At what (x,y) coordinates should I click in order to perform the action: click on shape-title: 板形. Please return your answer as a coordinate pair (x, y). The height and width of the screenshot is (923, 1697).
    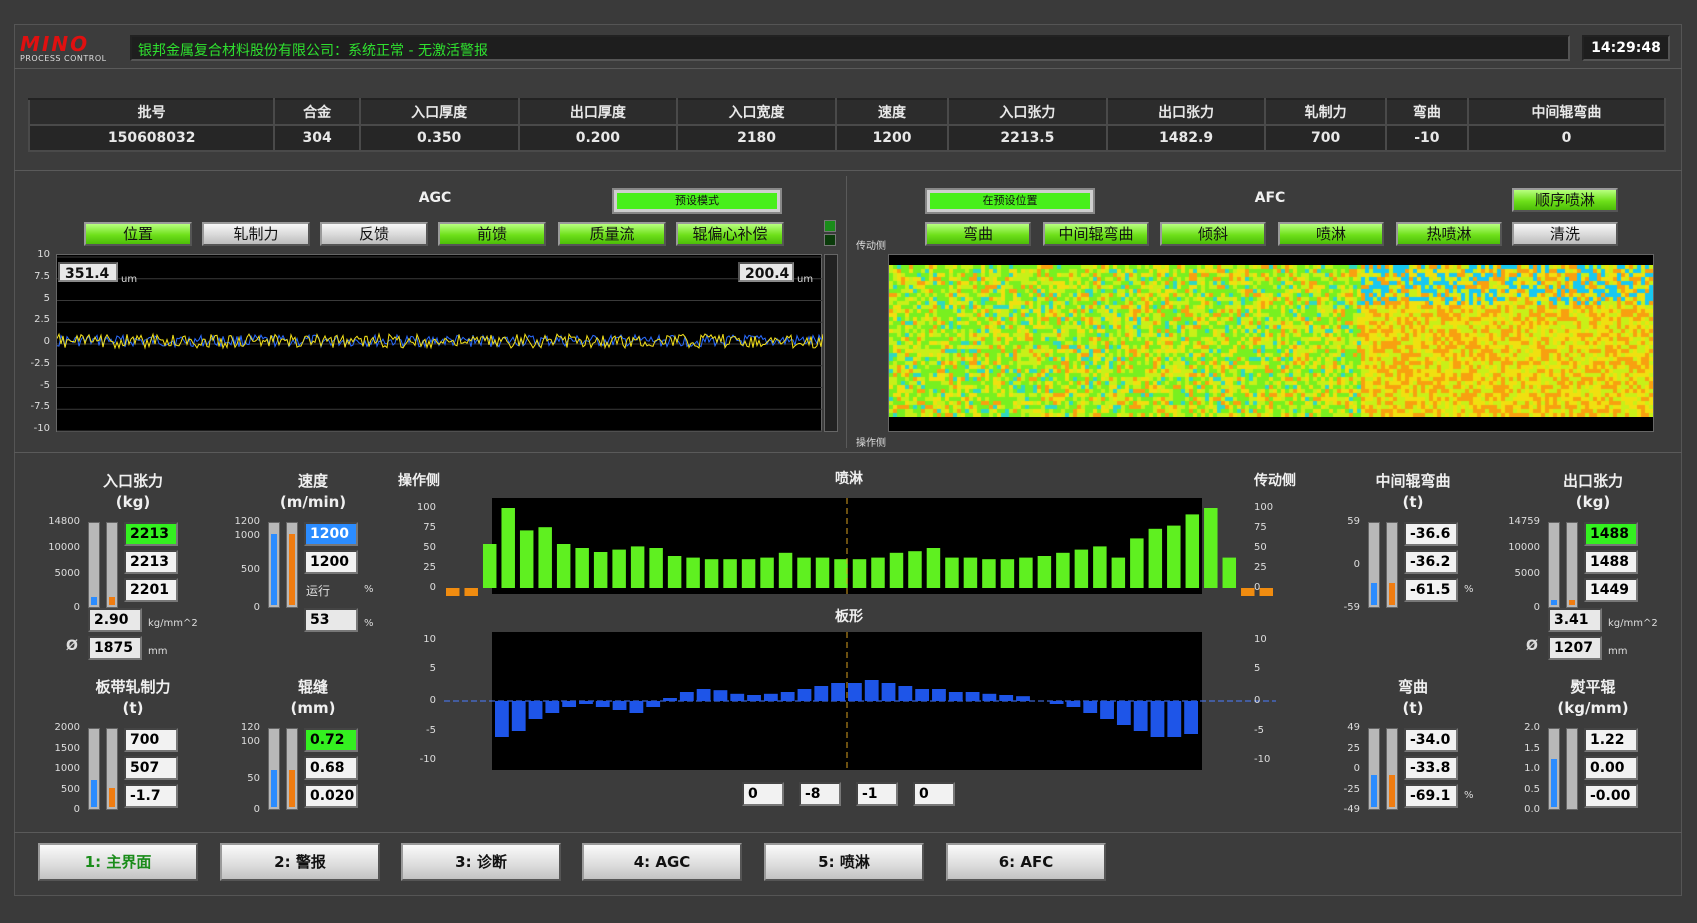
    Looking at the image, I should click on (849, 617).